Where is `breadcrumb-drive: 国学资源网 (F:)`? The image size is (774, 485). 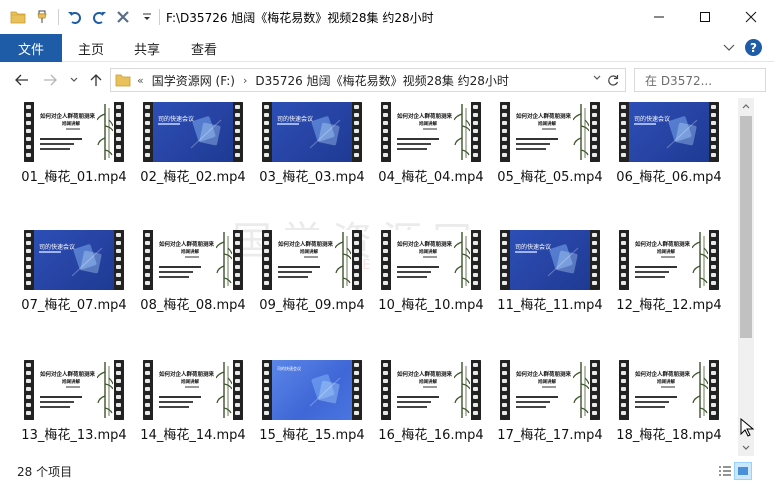
breadcrumb-drive: 国学资源网 (F:) is located at coordinates (193, 80).